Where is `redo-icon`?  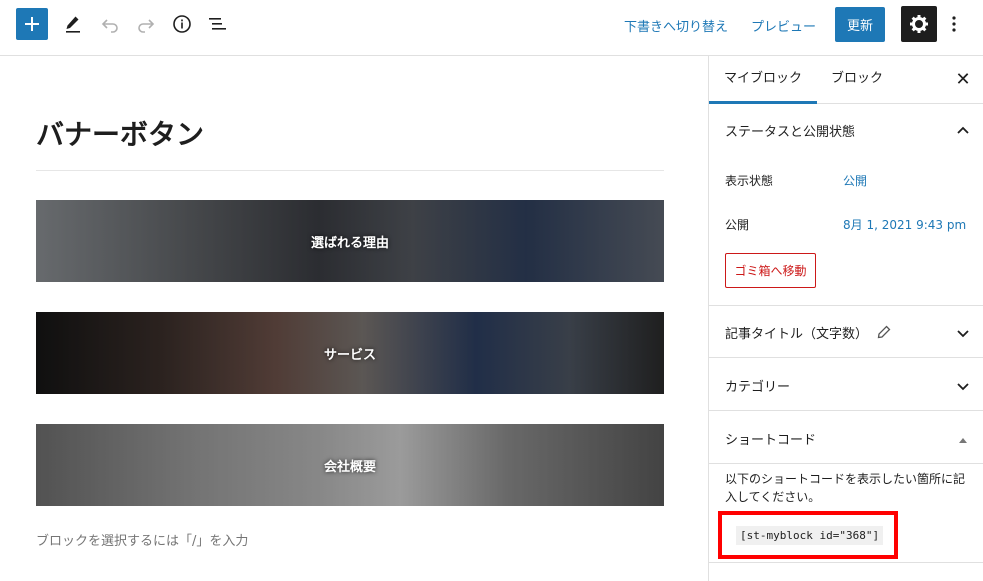 redo-icon is located at coordinates (146, 26).